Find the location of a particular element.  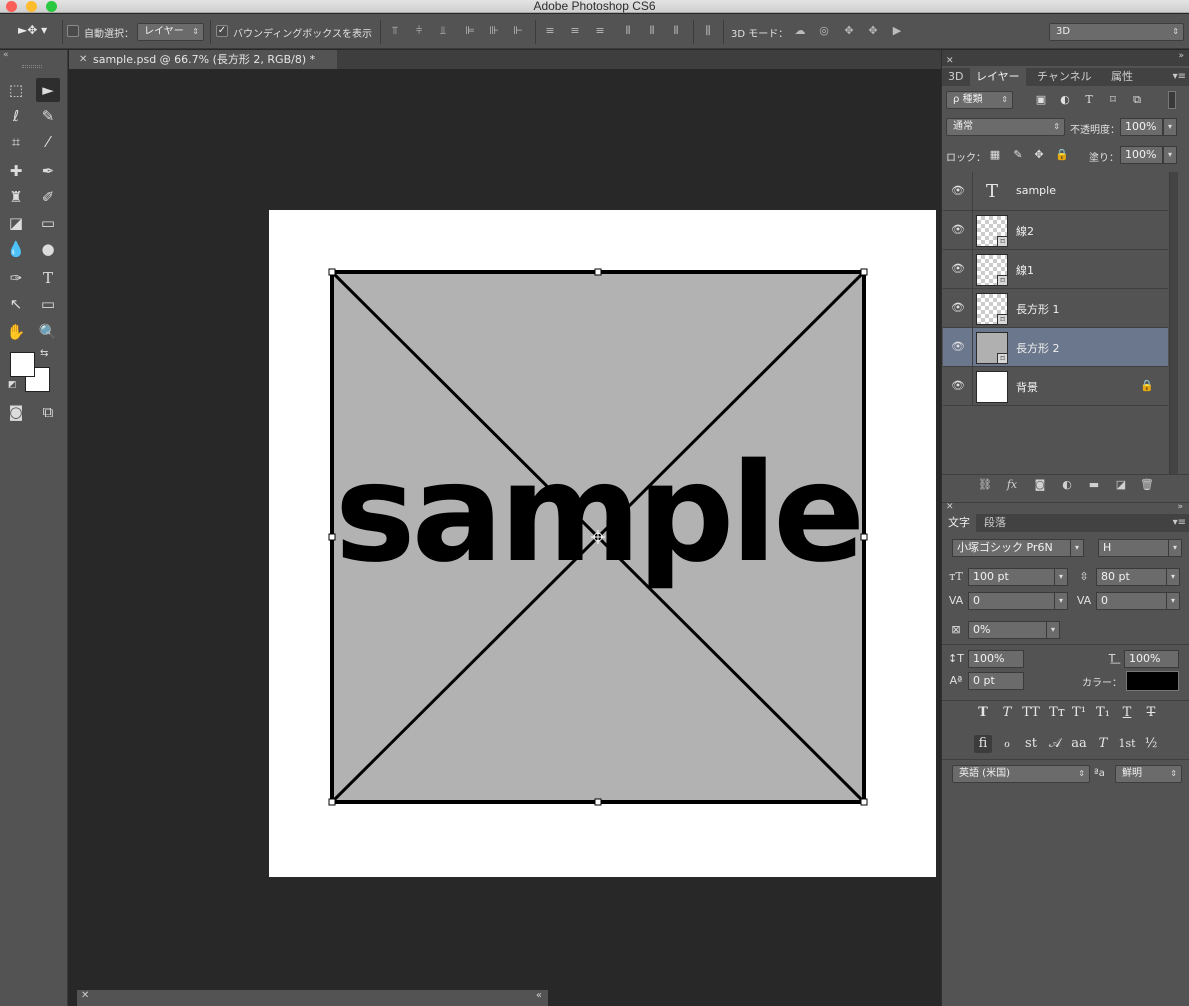

lock-all-icon: 🔒 is located at coordinates (1062, 155).